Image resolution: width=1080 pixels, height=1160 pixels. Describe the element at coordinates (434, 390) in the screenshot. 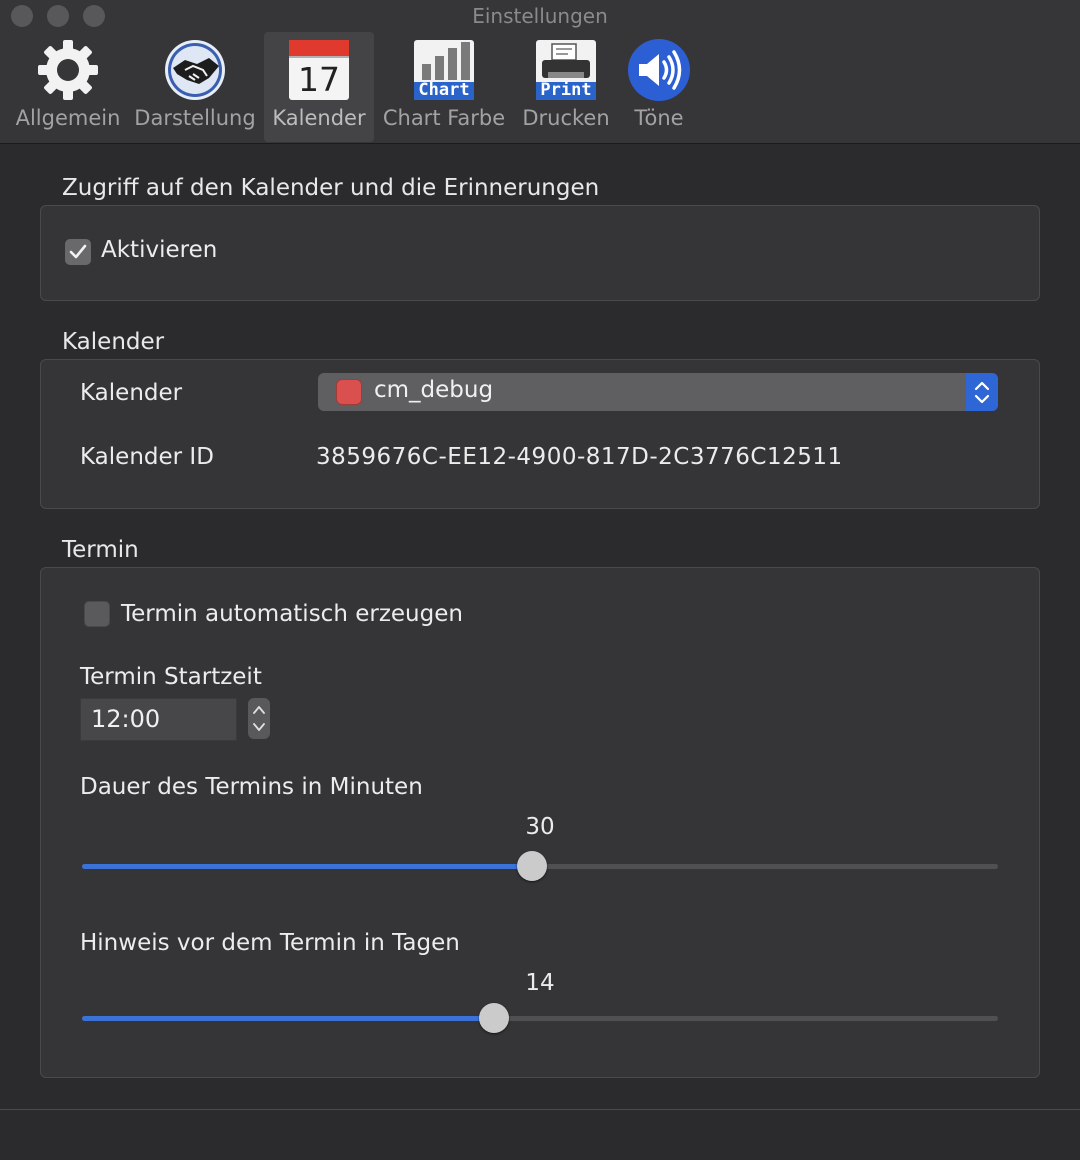

I see `calendar-popup-value: cm_debug` at that location.